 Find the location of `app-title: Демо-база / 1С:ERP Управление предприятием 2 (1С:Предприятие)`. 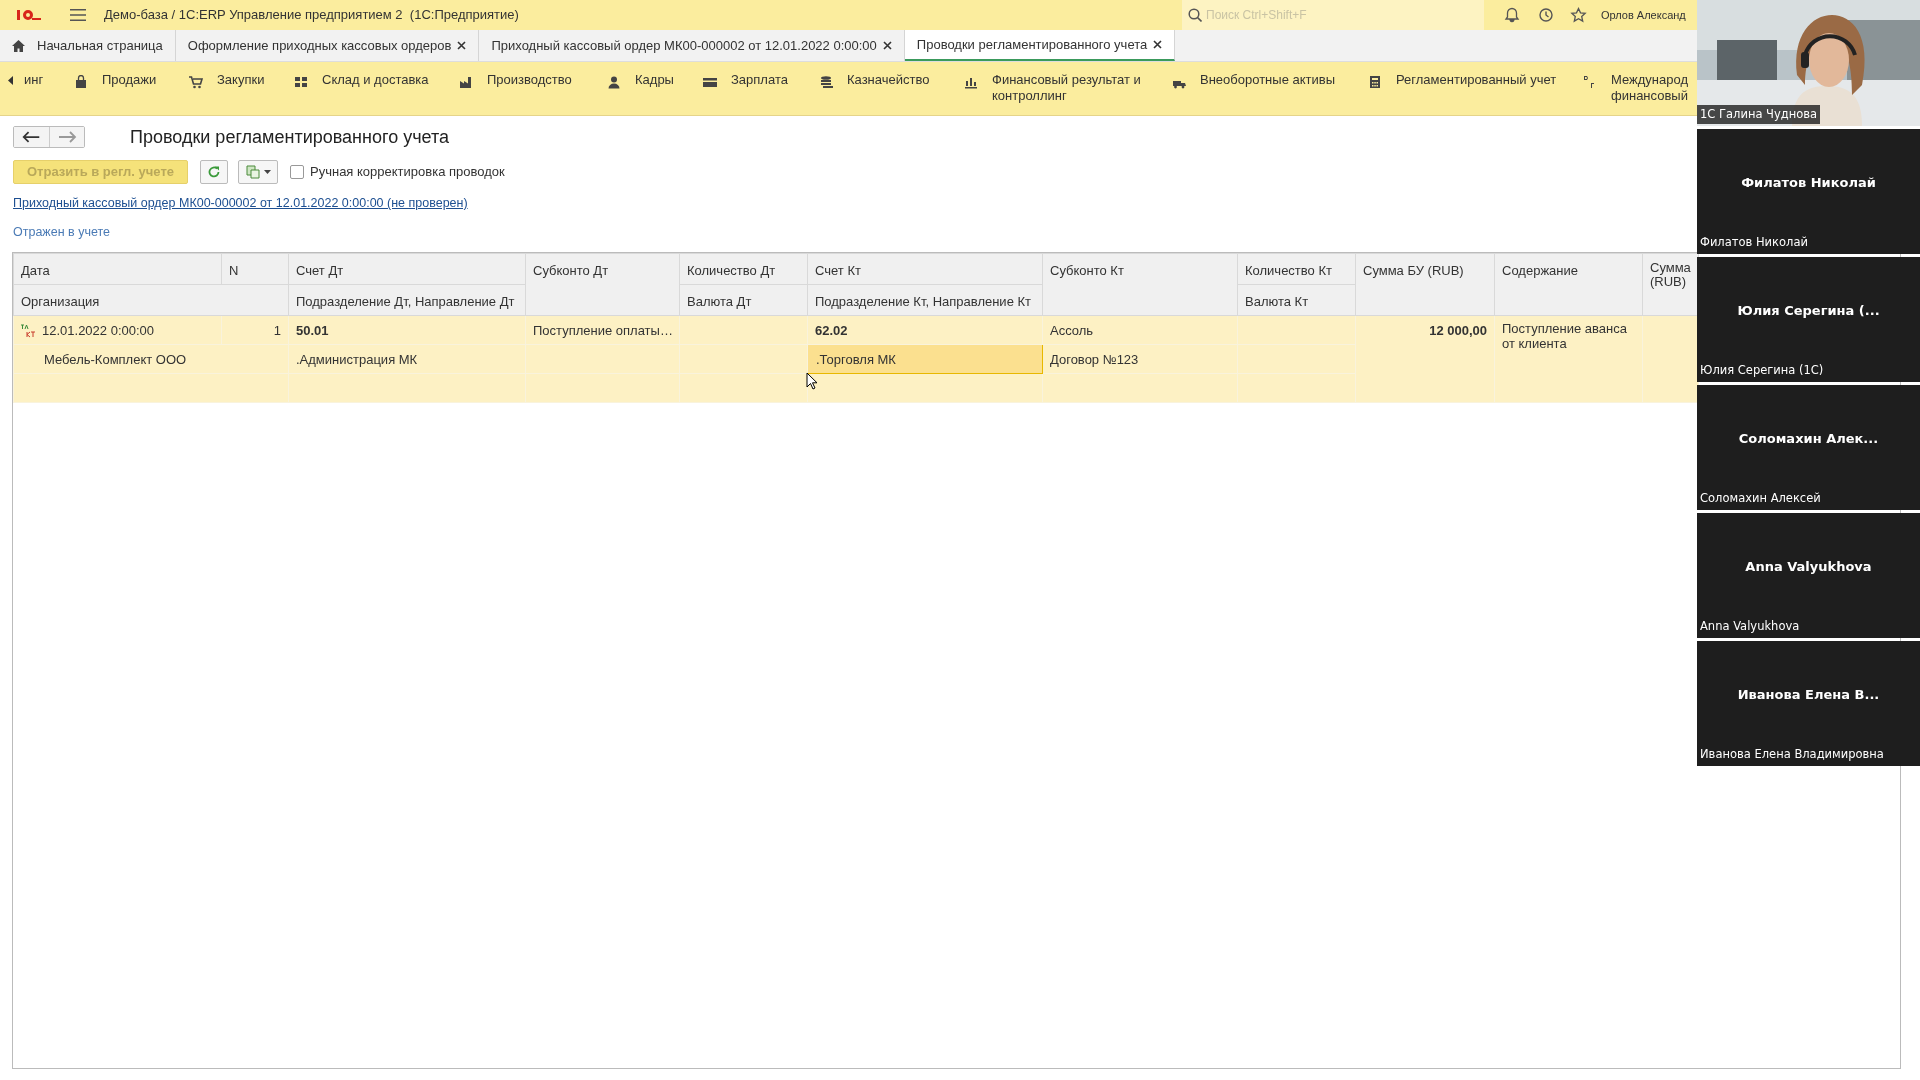

app-title: Демо-база / 1С:ERP Управление предприятием 2 (1С:Предприятие) is located at coordinates (311, 15).